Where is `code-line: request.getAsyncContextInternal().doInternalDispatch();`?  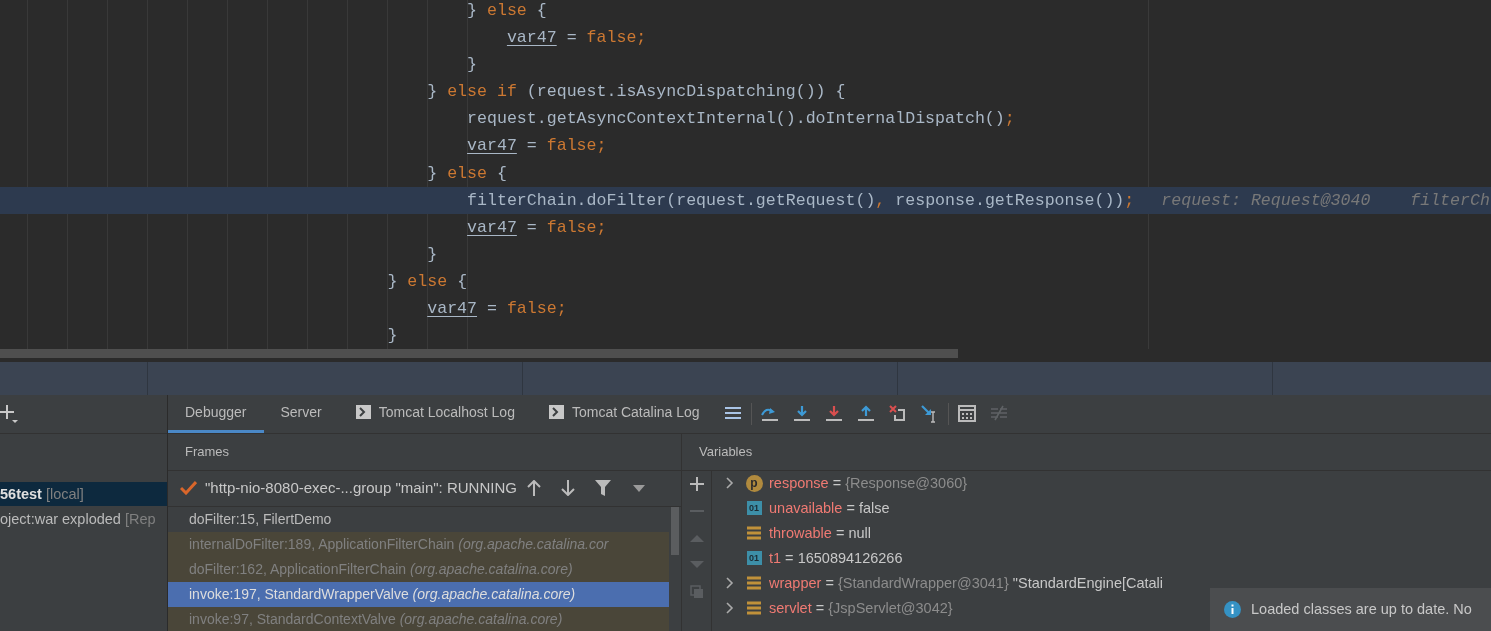 code-line: request.getAsyncContextInternal().doInternalDispatch(); is located at coordinates (741, 119).